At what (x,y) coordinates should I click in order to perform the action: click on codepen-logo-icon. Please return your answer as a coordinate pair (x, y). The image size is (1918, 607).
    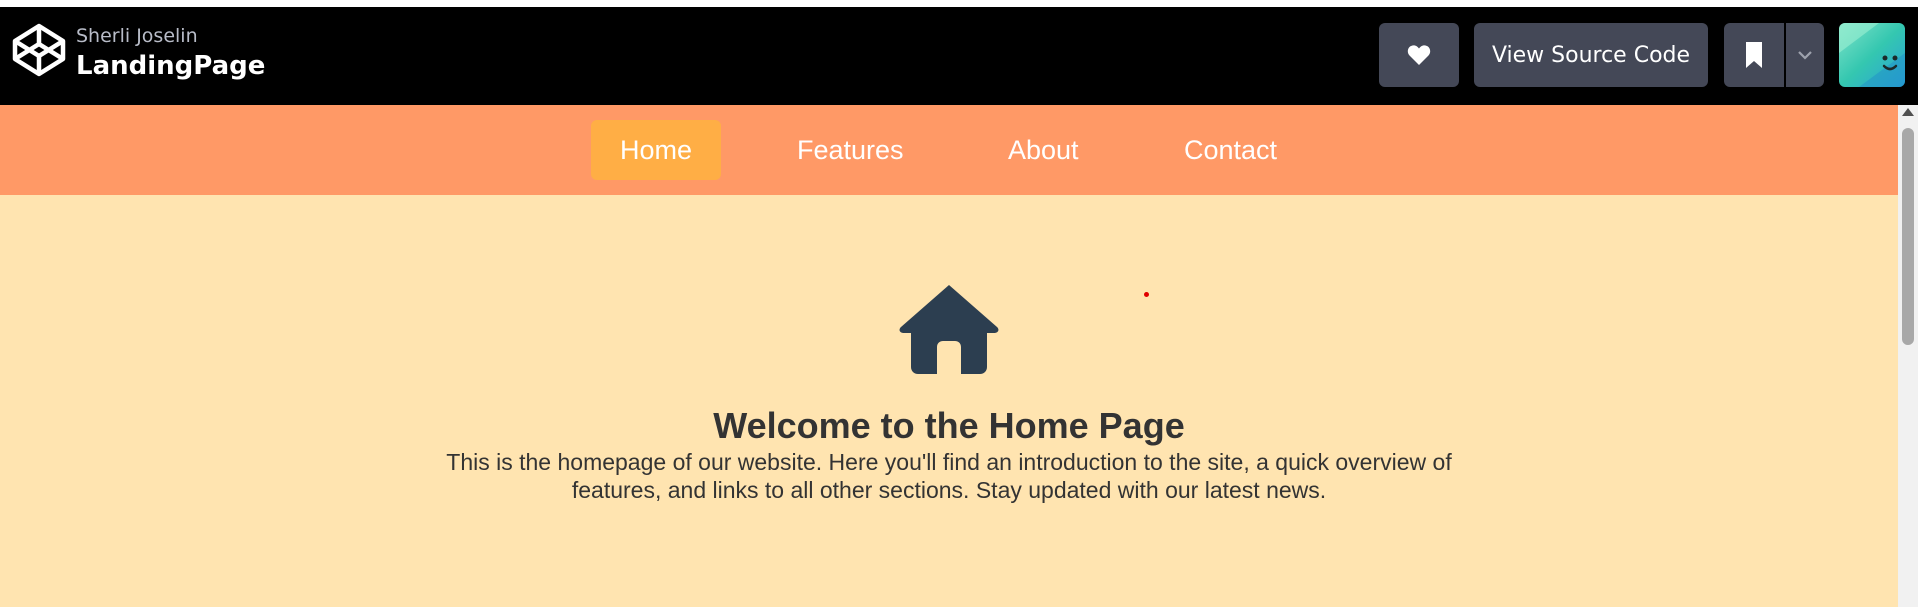
    Looking at the image, I should click on (39, 50).